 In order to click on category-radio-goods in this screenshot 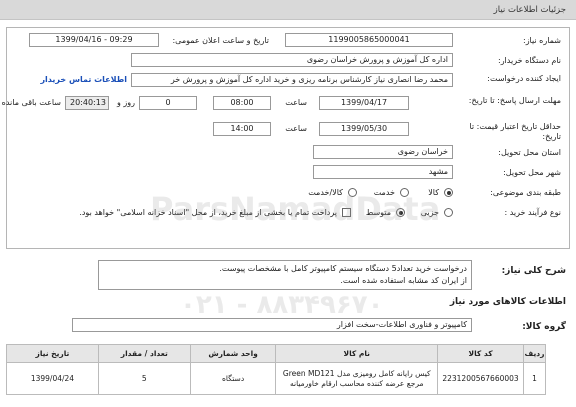, I will do `click(448, 192)`.